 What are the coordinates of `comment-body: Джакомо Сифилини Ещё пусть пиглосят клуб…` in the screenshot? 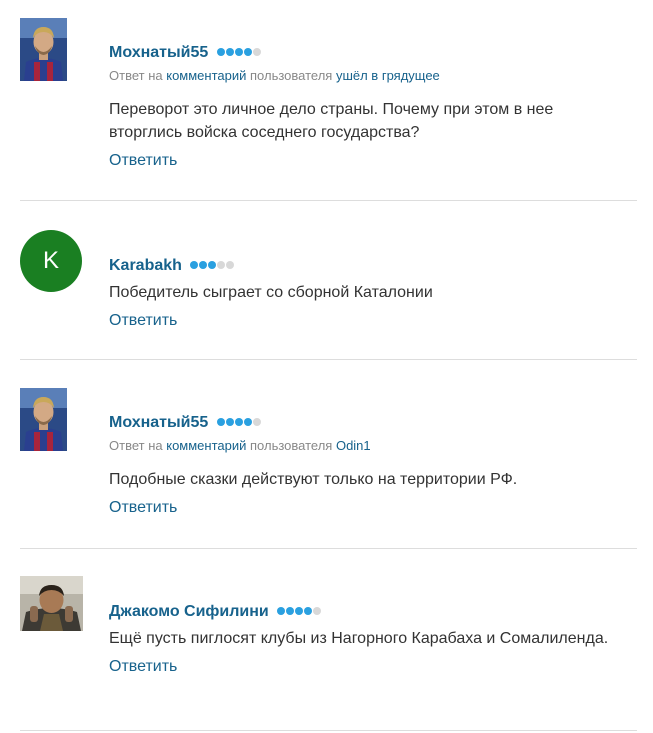 It's located at (369, 638).